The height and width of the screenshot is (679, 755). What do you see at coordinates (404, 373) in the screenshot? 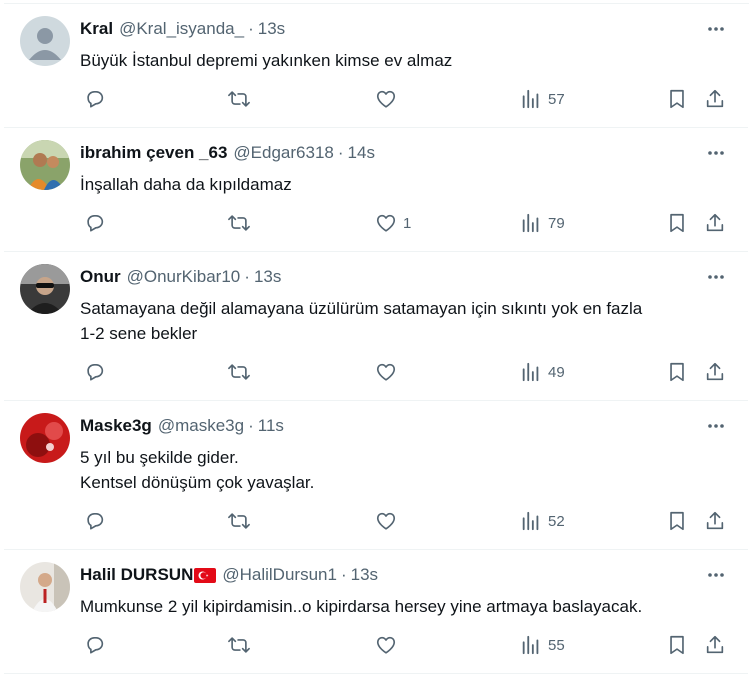
I see `action-bar: 49` at bounding box center [404, 373].